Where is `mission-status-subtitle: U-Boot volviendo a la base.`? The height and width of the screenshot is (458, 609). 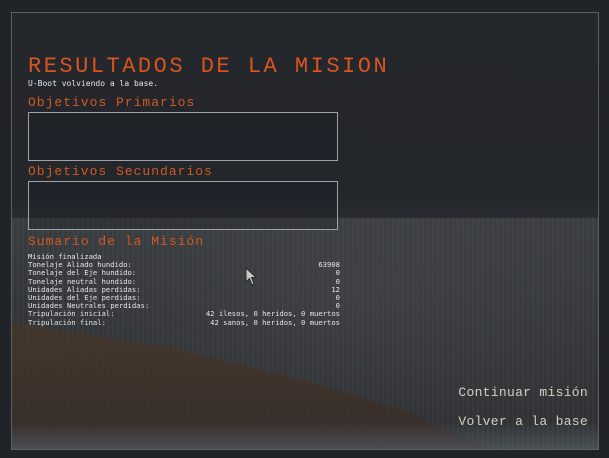 mission-status-subtitle: U-Boot volviendo a la base. is located at coordinates (93, 83).